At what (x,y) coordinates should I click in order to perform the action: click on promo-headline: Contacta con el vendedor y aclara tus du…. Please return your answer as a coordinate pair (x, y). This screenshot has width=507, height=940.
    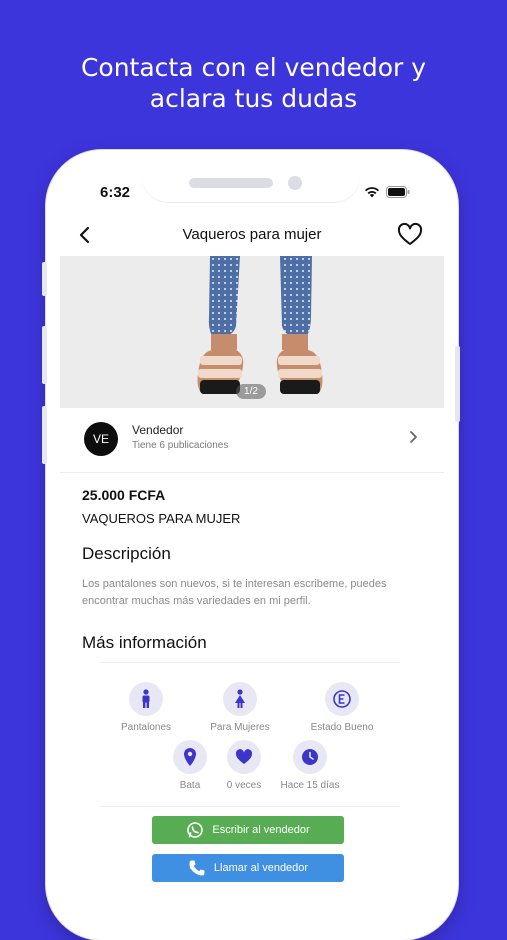
    Looking at the image, I should click on (253, 83).